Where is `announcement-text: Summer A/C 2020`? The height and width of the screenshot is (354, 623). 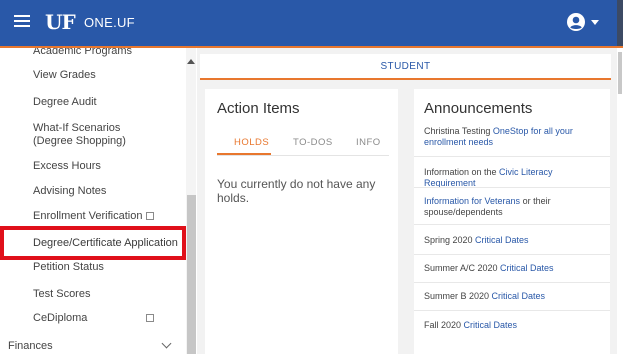 announcement-text: Summer A/C 2020 is located at coordinates (462, 268).